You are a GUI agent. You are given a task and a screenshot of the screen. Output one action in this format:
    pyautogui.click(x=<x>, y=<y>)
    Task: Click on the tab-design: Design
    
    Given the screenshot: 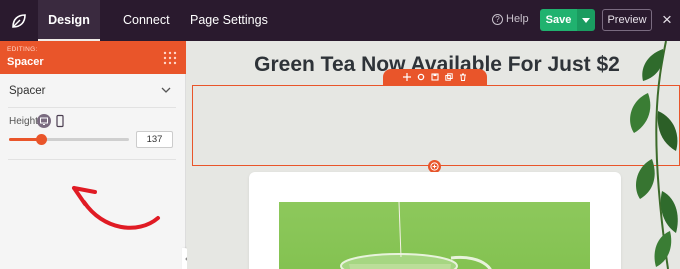 What is the action you would take?
    pyautogui.click(x=69, y=20)
    